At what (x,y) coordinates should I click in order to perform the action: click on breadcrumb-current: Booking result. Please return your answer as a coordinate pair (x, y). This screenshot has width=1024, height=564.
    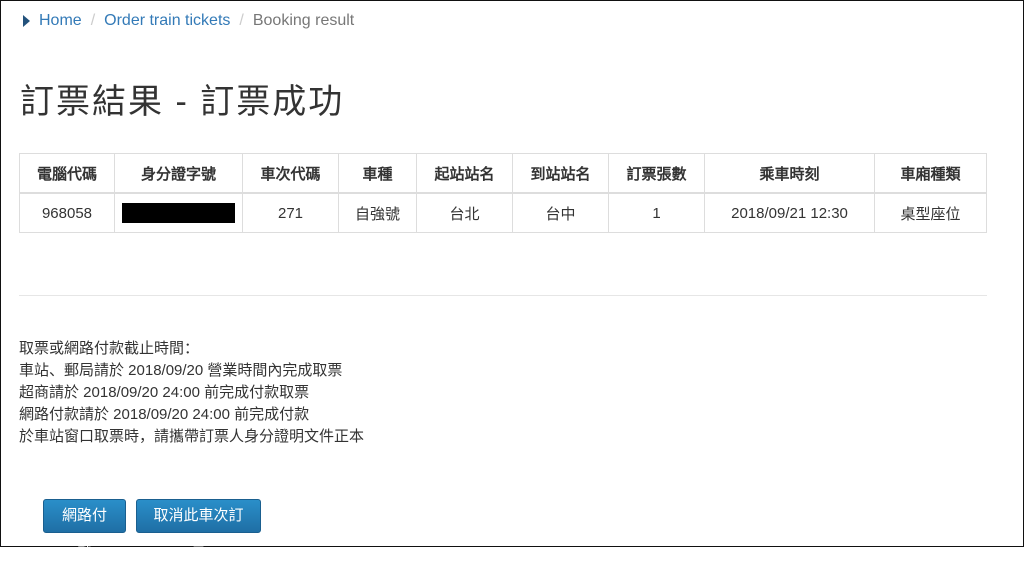
    Looking at the image, I should click on (303, 20).